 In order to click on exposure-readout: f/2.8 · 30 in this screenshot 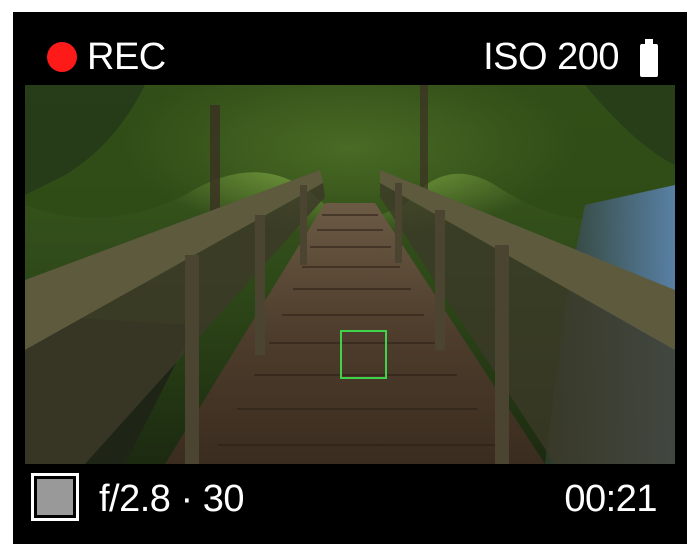, I will do `click(171, 499)`.